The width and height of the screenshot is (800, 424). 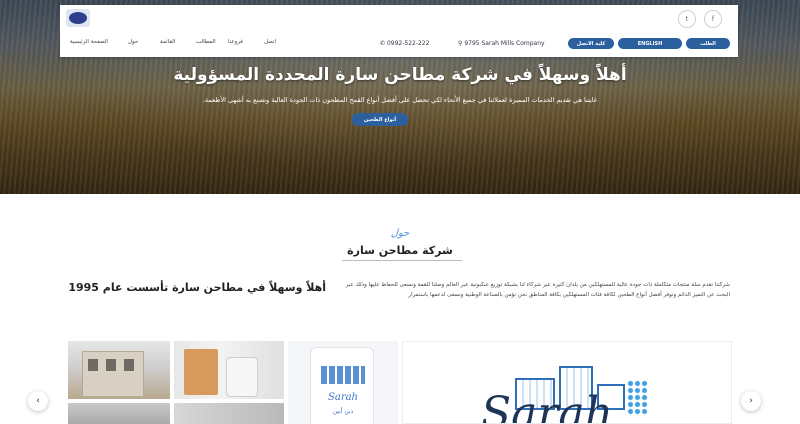 What do you see at coordinates (343, 397) in the screenshot?
I see `bag-brand: Sarah` at bounding box center [343, 397].